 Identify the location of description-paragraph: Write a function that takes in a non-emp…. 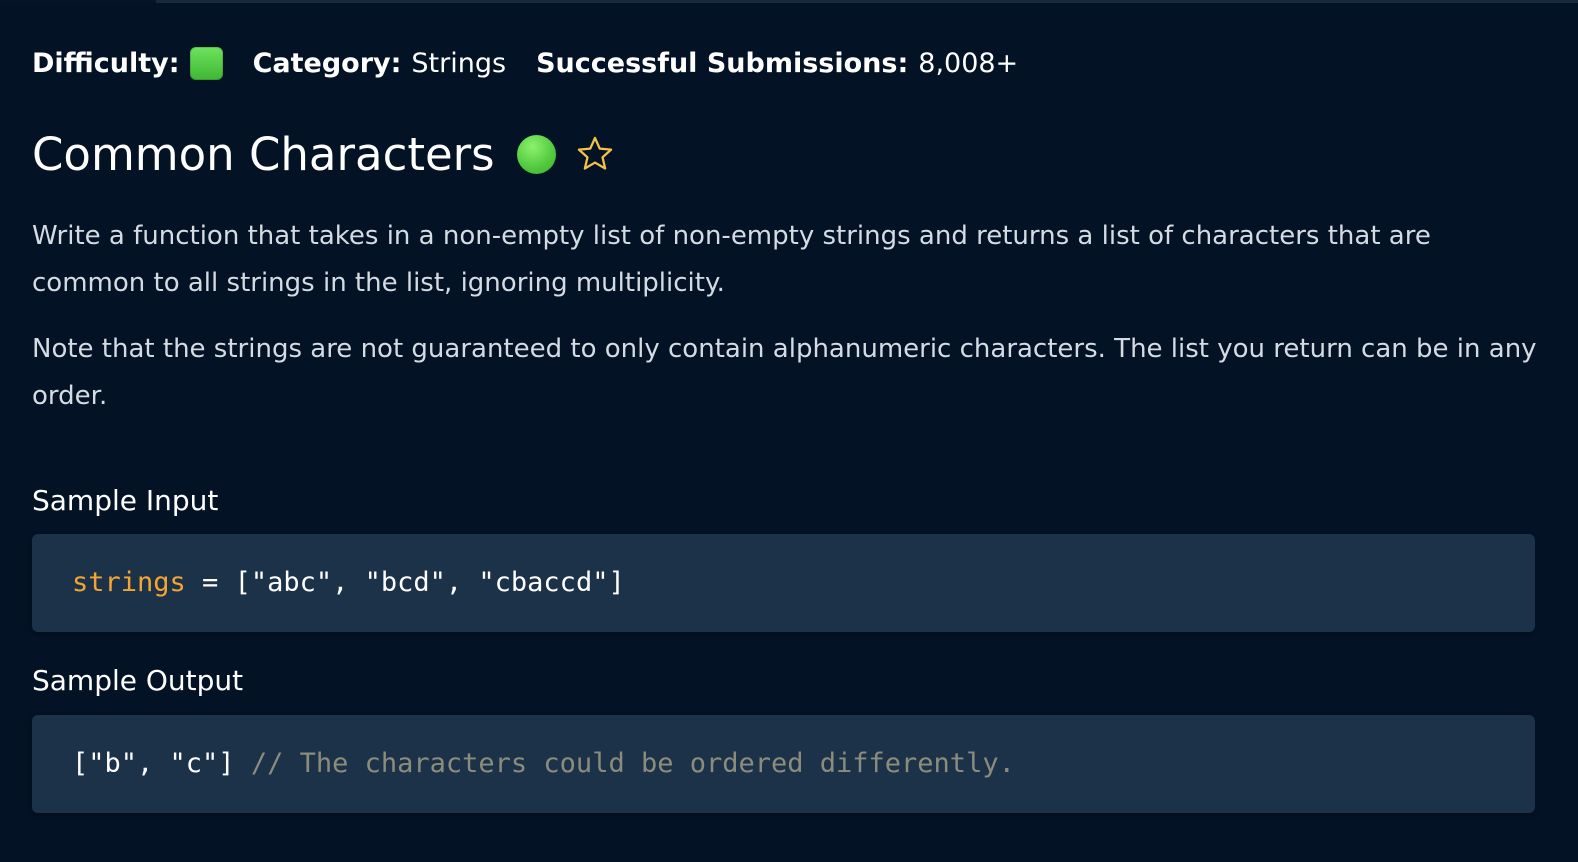
(731, 259).